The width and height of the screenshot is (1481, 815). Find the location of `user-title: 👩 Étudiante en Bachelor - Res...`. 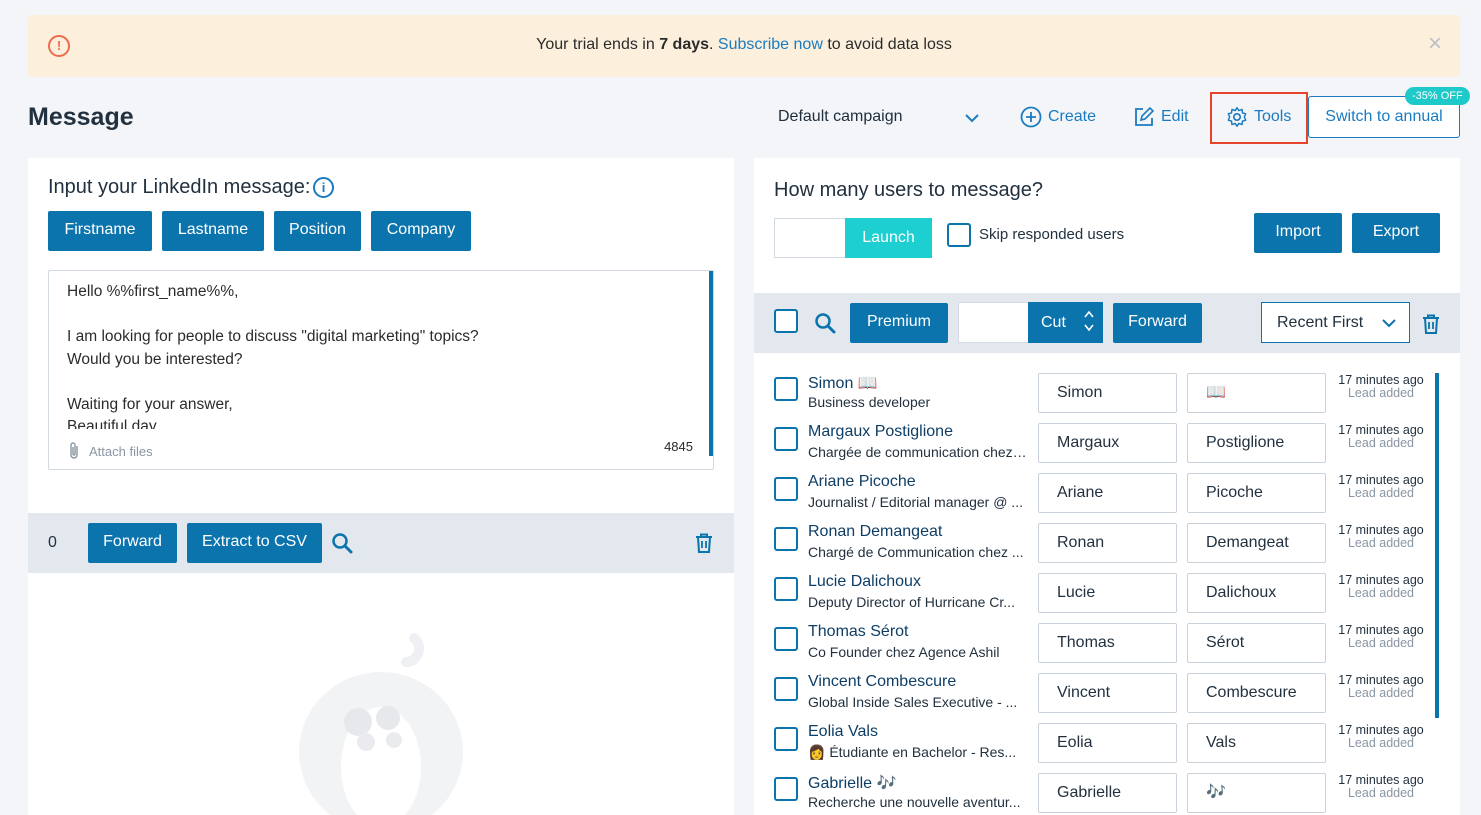

user-title: 👩 Étudiante en Bachelor - Res... is located at coordinates (912, 752).